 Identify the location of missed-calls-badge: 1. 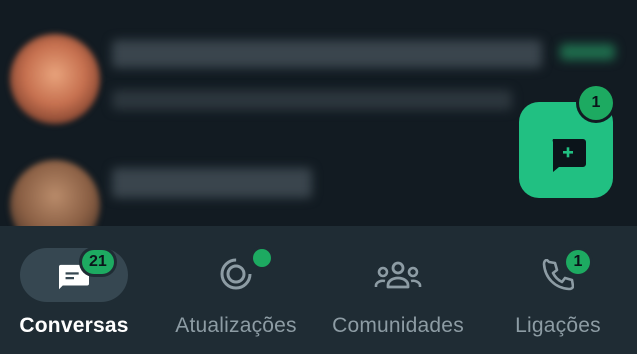
(578, 262).